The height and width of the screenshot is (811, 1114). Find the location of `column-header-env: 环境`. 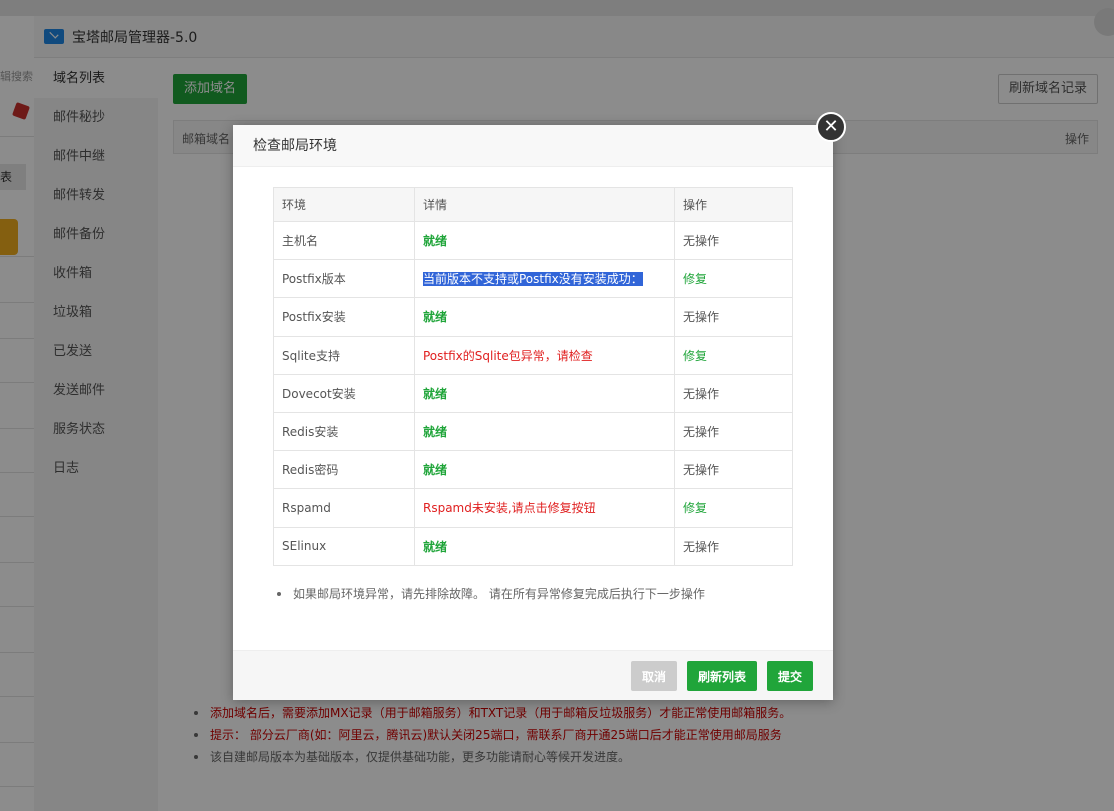

column-header-env: 环境 is located at coordinates (344, 204).